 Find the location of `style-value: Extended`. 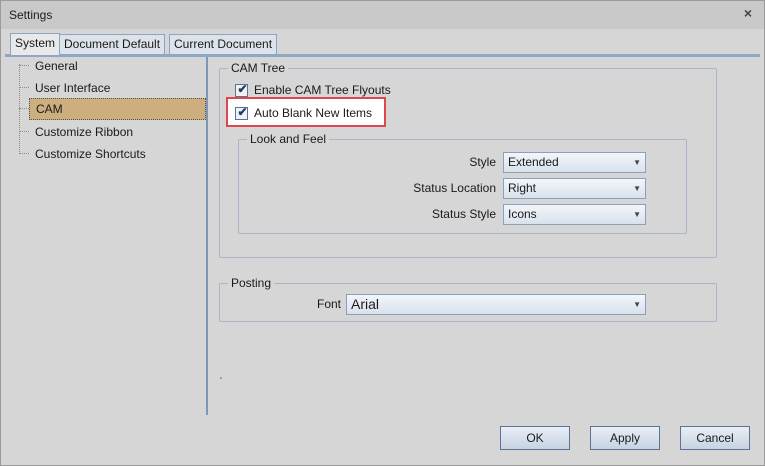

style-value: Extended is located at coordinates (533, 162).